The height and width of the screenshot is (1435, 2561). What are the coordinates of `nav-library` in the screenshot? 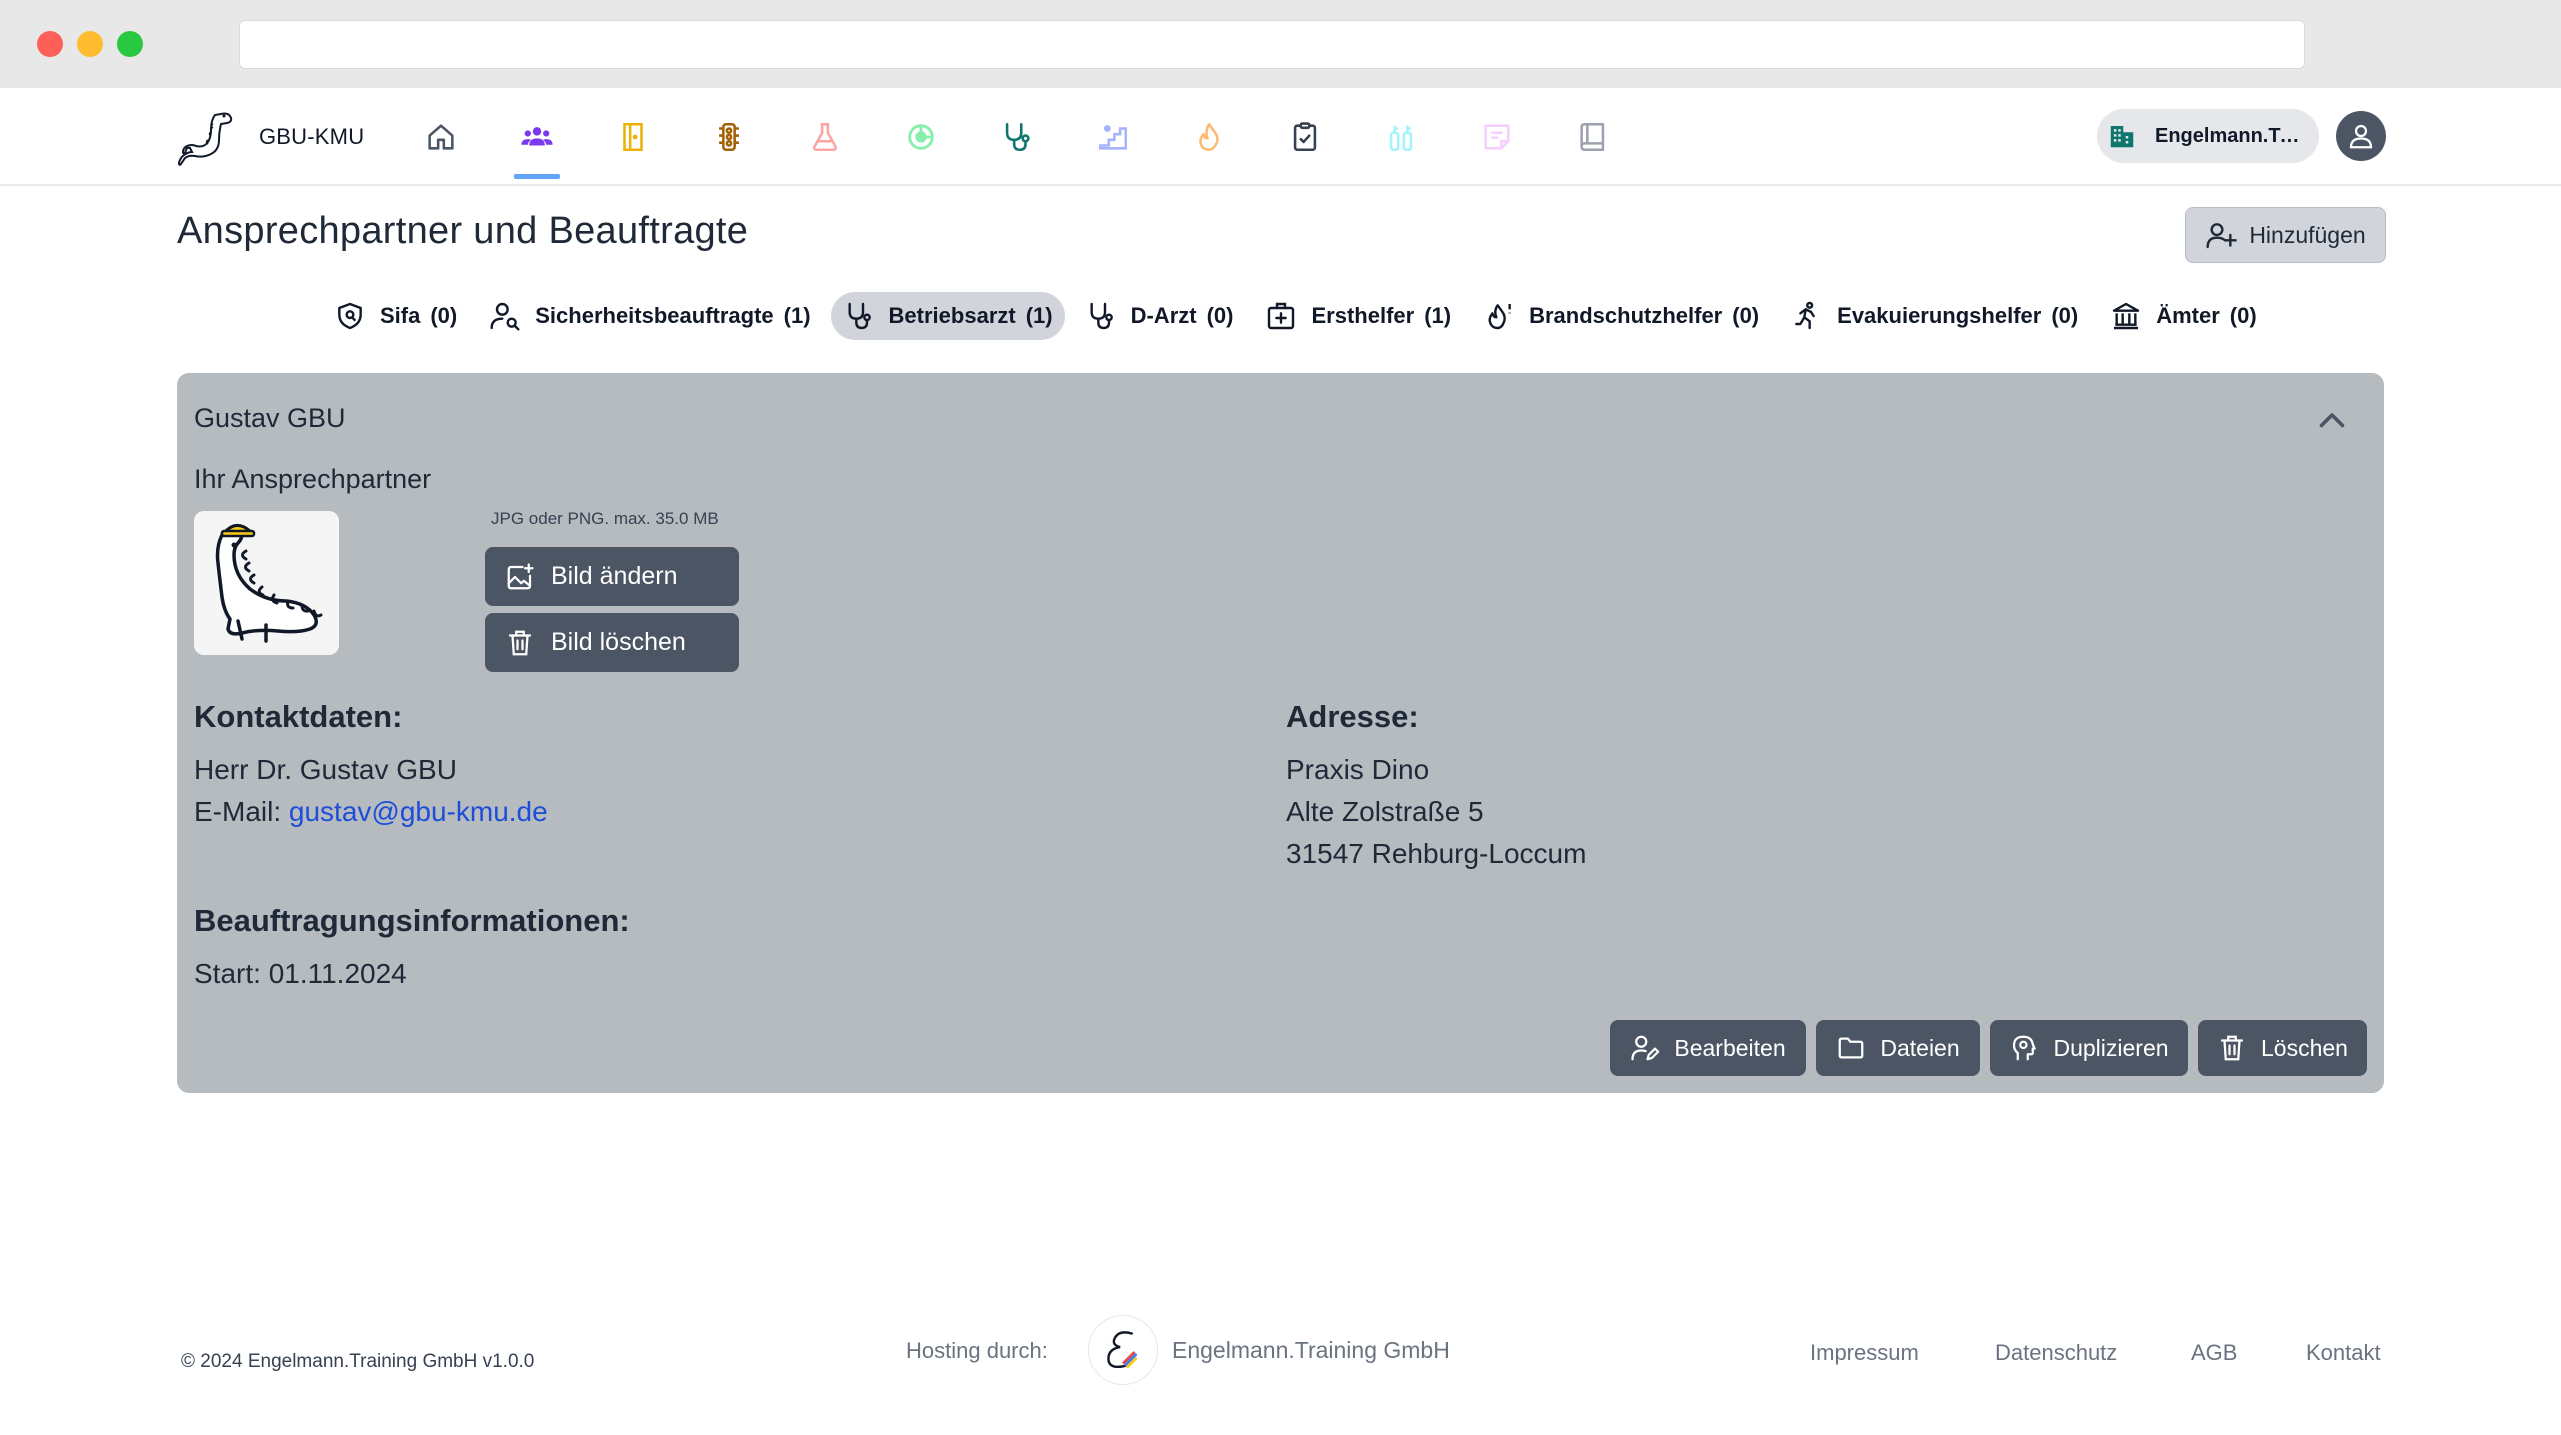 It's located at (1593, 137).